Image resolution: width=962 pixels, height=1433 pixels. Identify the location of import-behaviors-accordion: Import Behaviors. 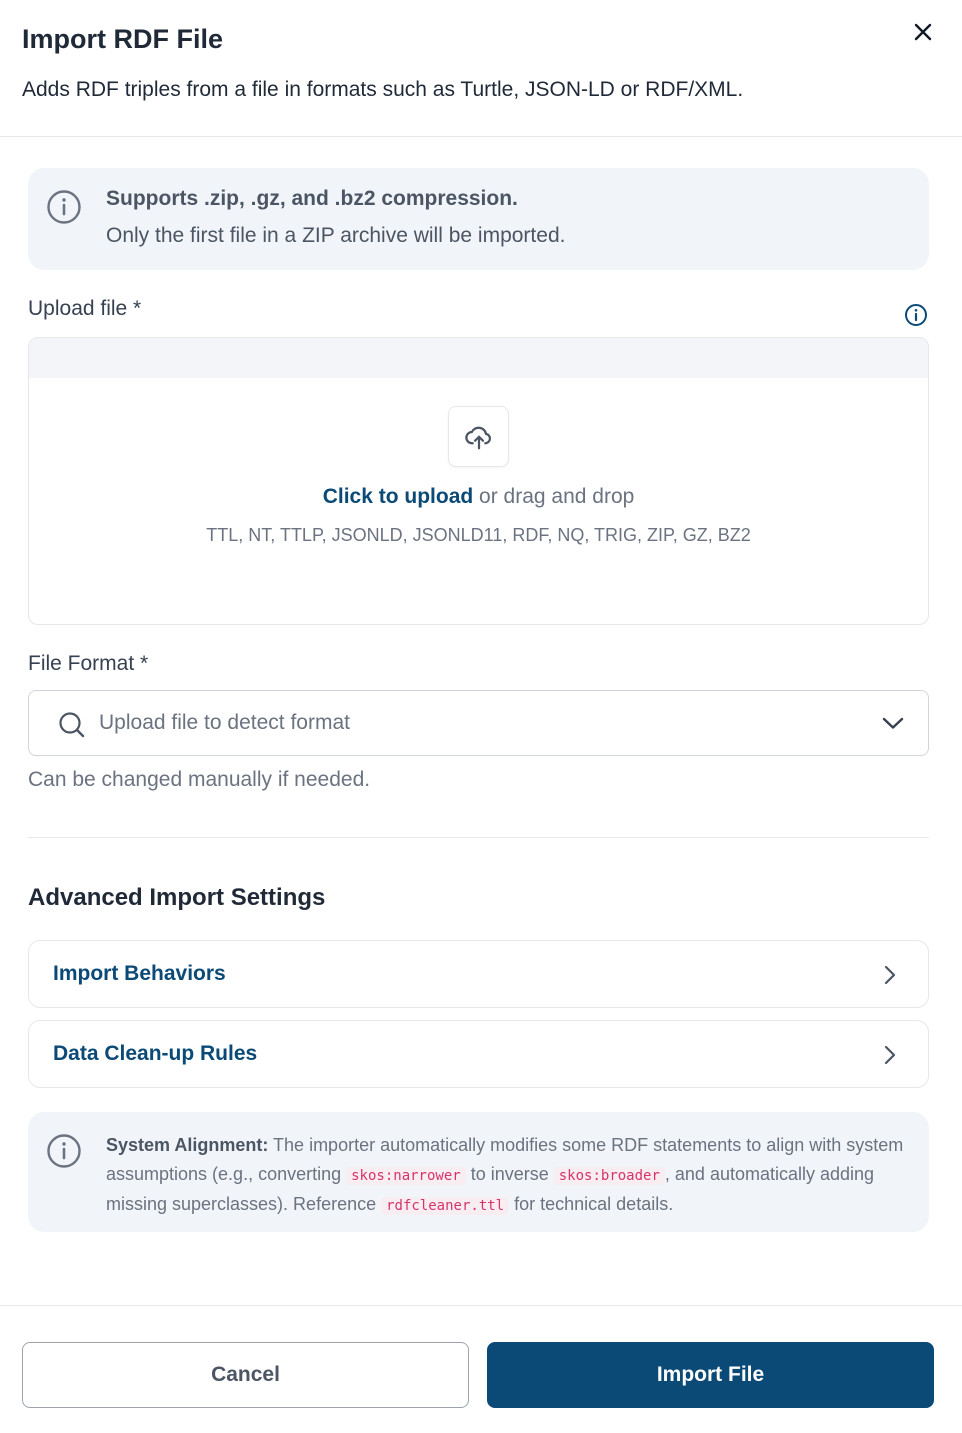
(478, 974).